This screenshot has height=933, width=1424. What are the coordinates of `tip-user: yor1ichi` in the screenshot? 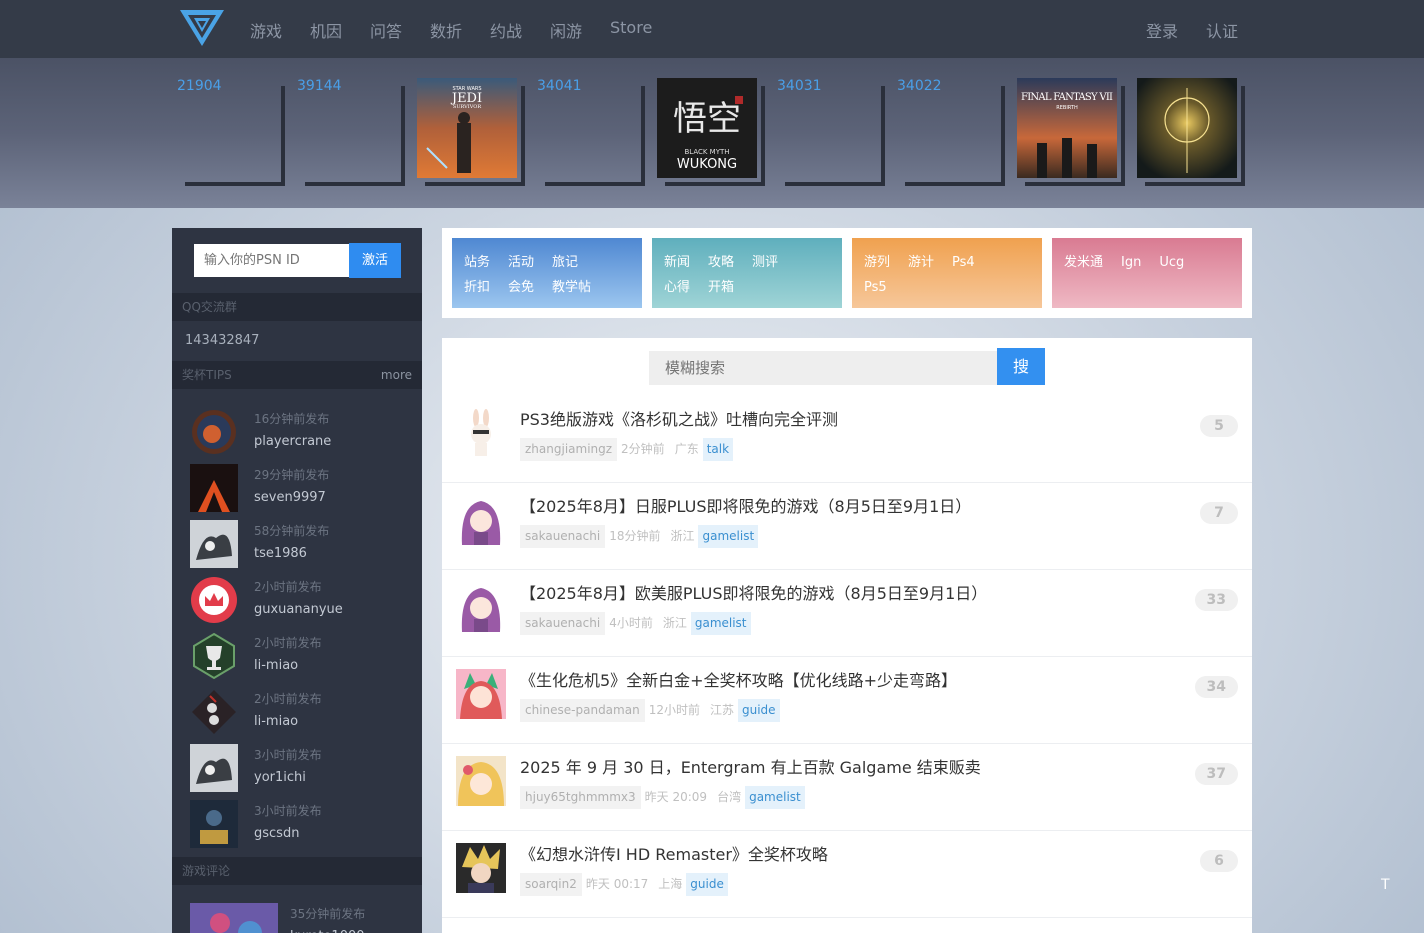 It's located at (280, 777).